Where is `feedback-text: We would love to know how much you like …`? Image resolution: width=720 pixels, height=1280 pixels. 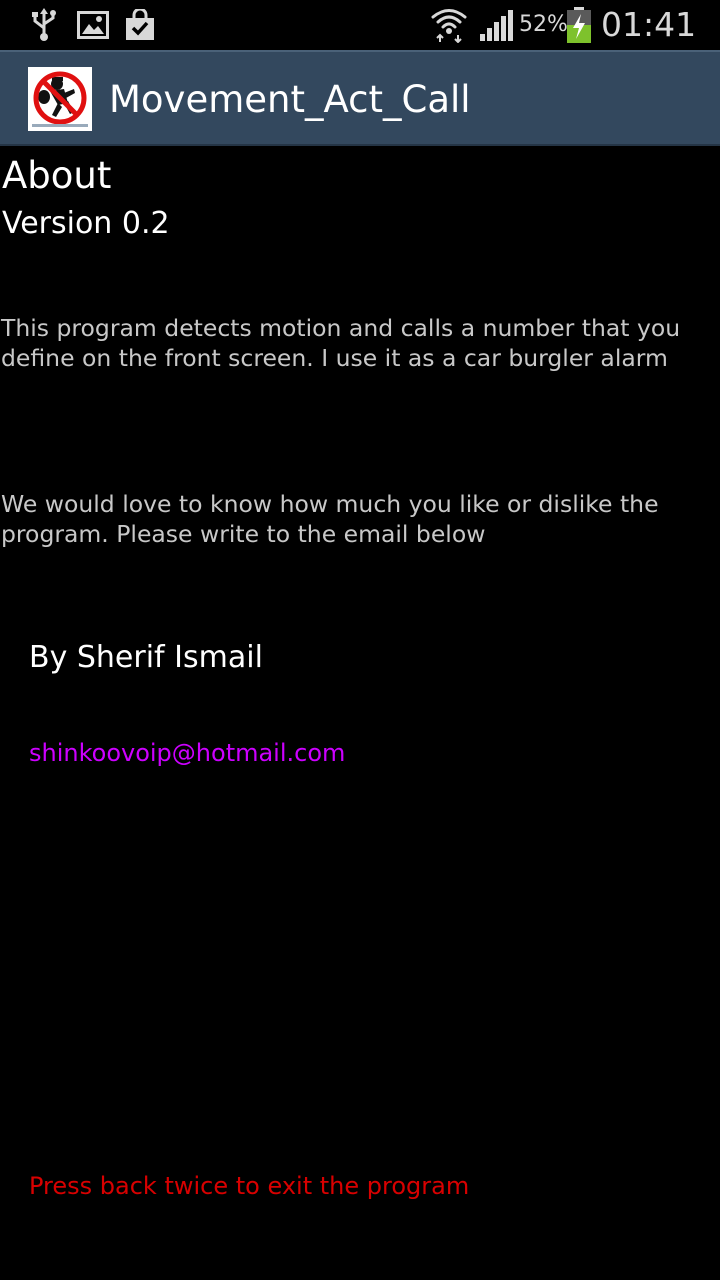 feedback-text: We would love to know how much you like … is located at coordinates (330, 519).